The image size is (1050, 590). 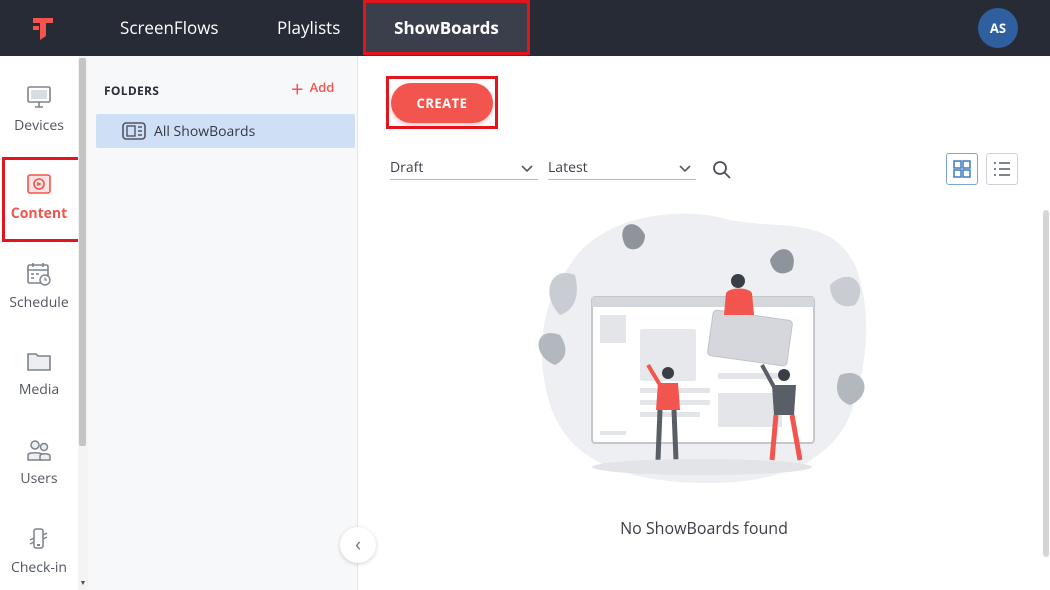 I want to click on app-logo-icon, so click(x=43, y=28).